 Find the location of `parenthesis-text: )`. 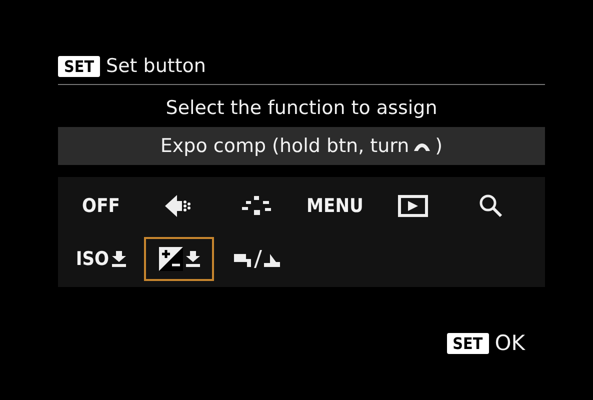

parenthesis-text: ) is located at coordinates (439, 146).